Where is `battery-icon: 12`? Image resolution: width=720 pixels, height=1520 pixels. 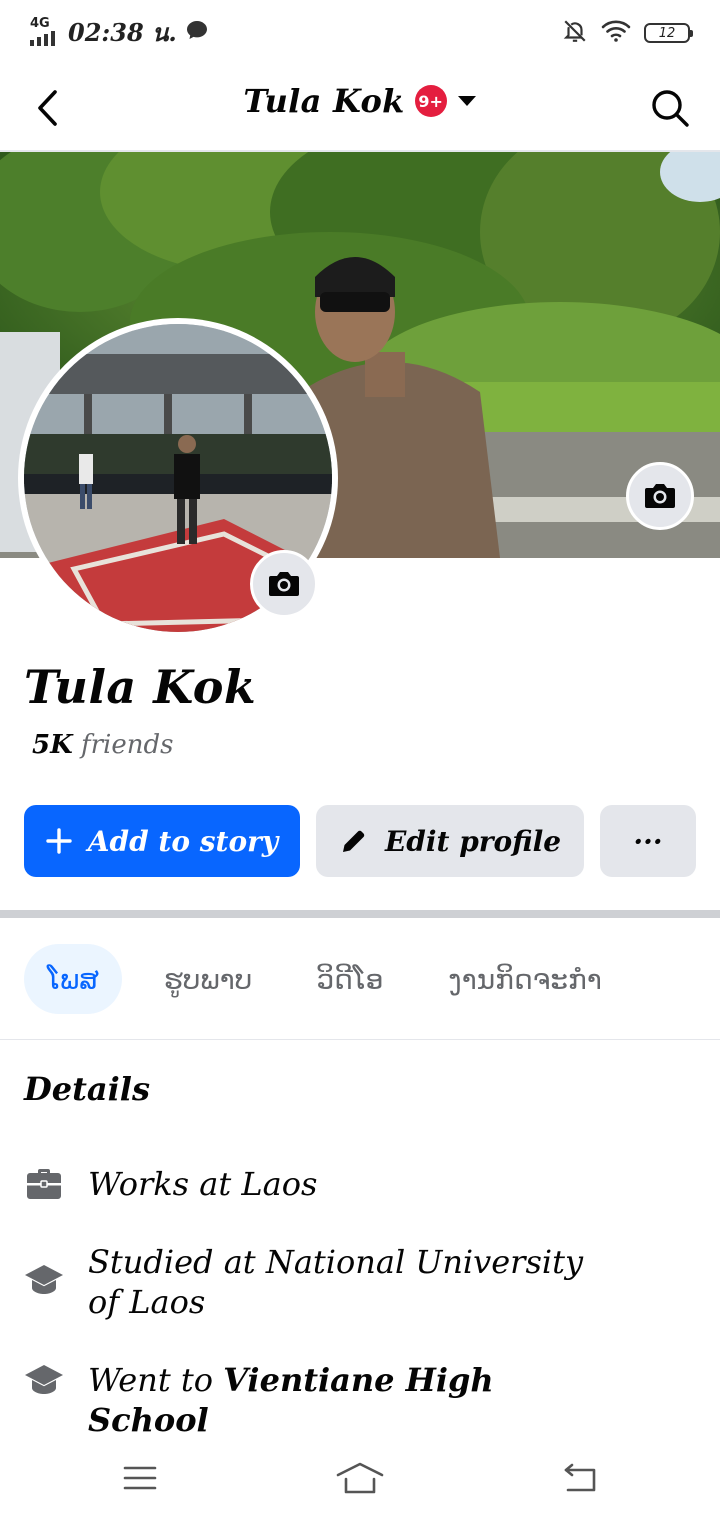 battery-icon: 12 is located at coordinates (668, 33).